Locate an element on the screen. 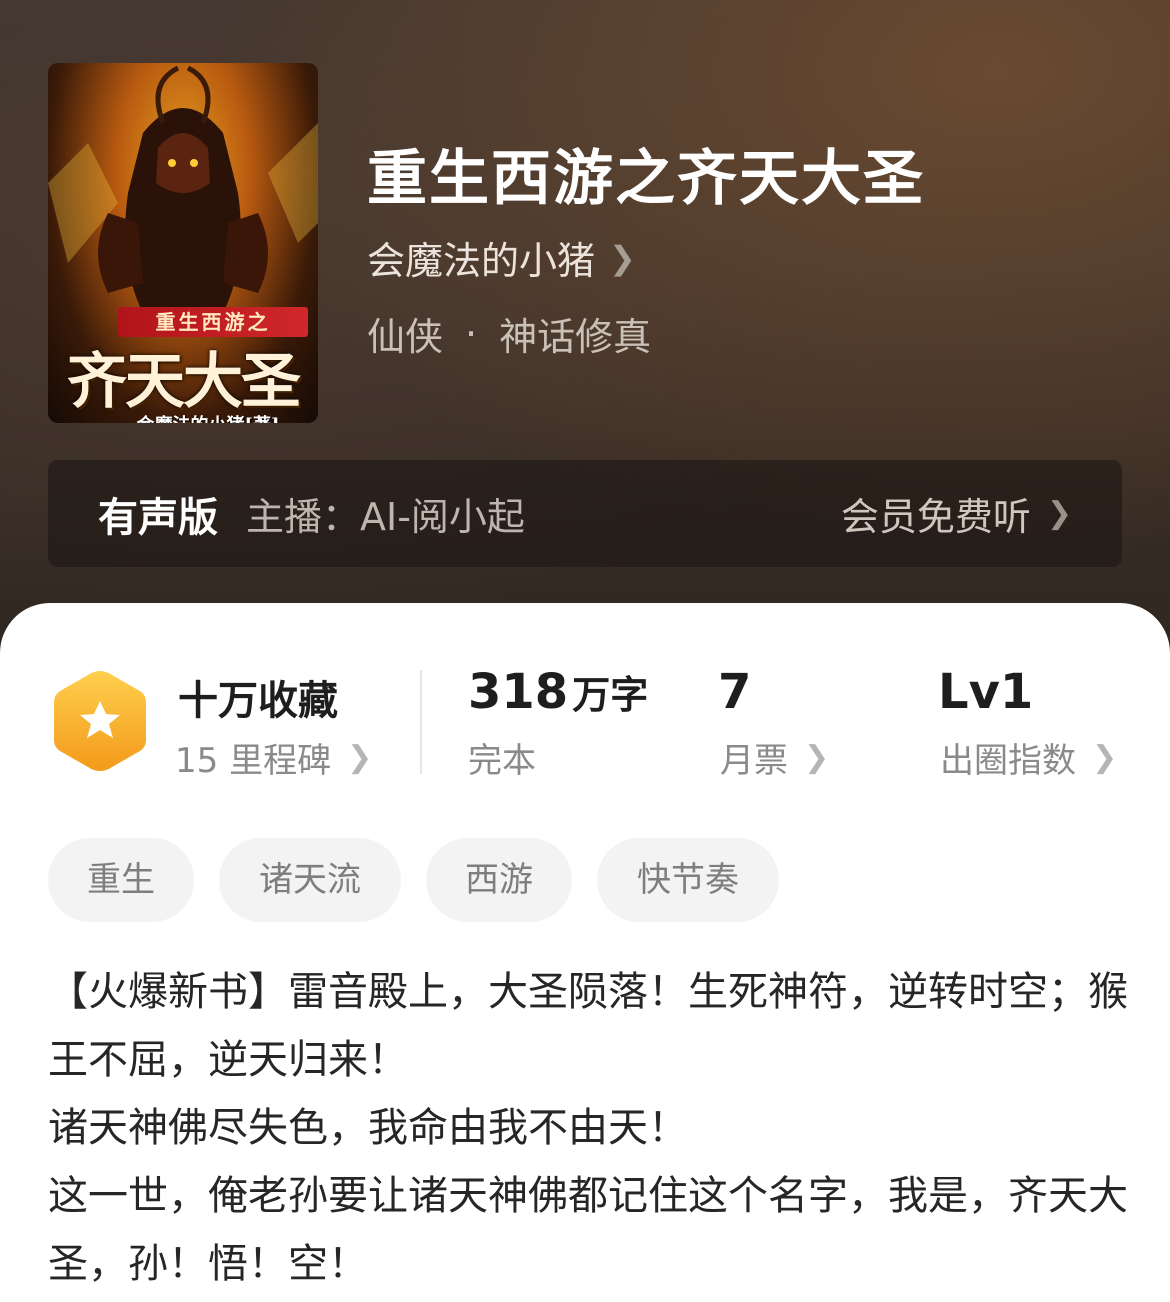 The width and height of the screenshot is (1170, 1302). free-listen-button: 会员免费听 ❯ is located at coordinates (956, 513).